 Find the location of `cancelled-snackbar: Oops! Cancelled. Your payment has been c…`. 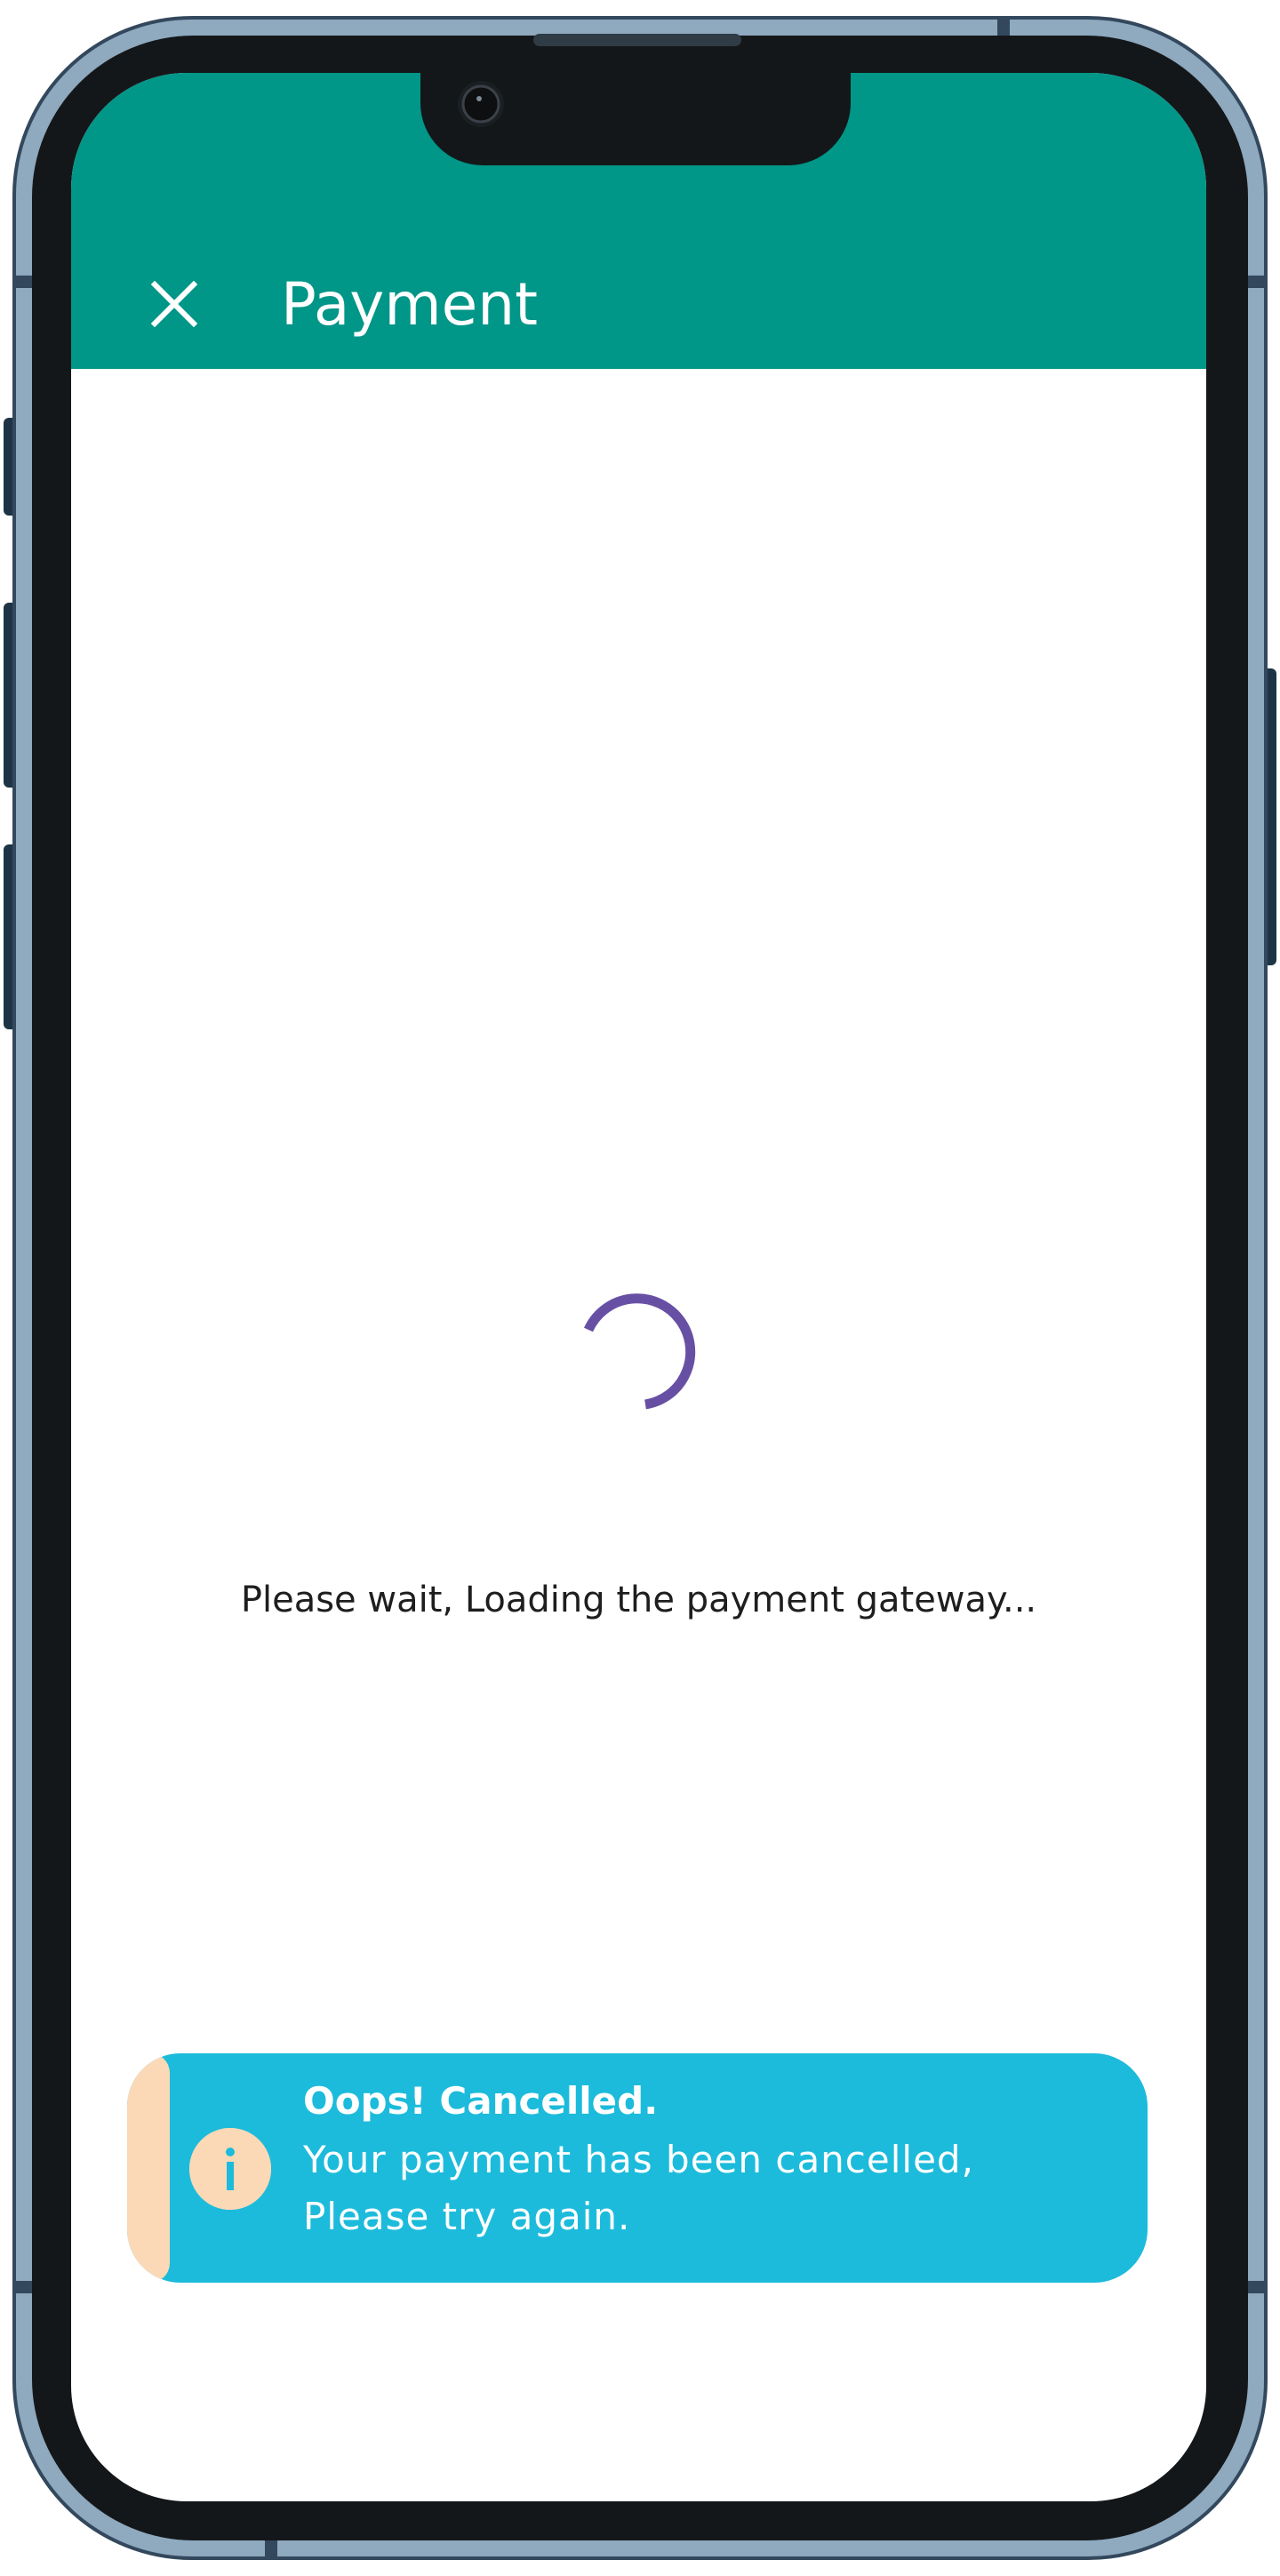

cancelled-snackbar: Oops! Cancelled. Your payment has been c… is located at coordinates (637, 2168).